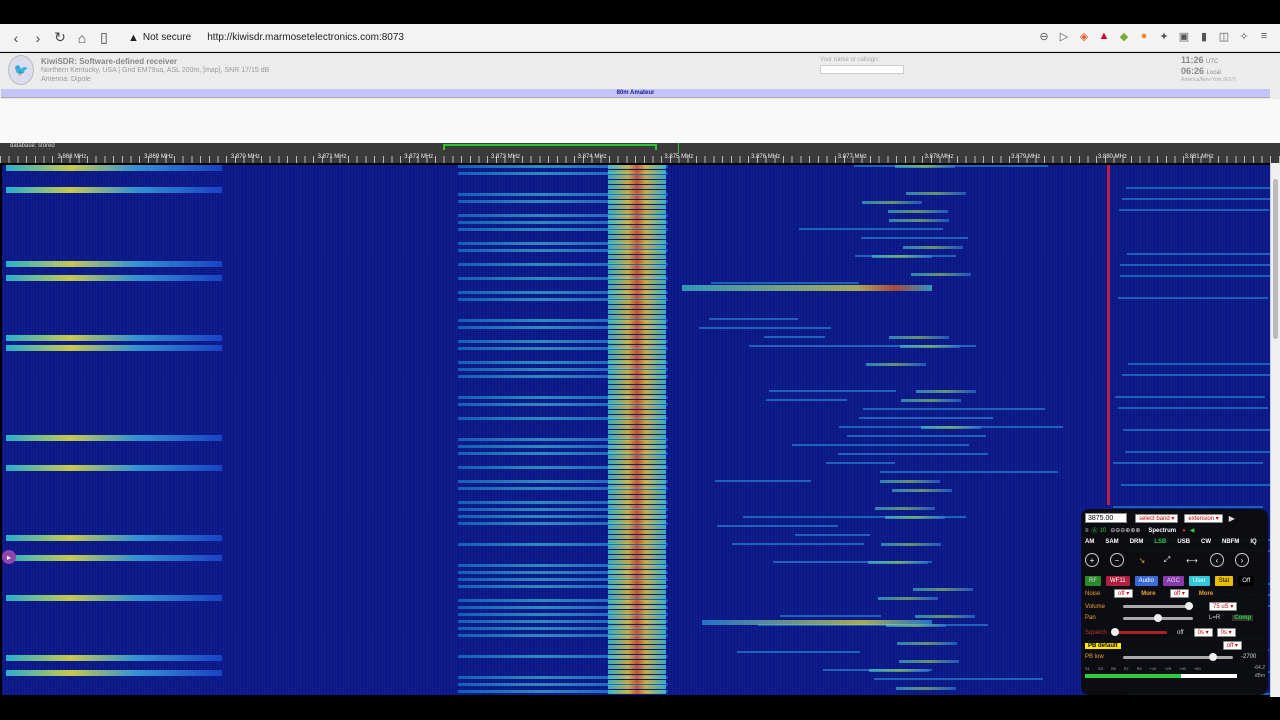  Describe the element at coordinates (9, 557) in the screenshot. I see `side-panel-toggle-icon: ▸` at that location.